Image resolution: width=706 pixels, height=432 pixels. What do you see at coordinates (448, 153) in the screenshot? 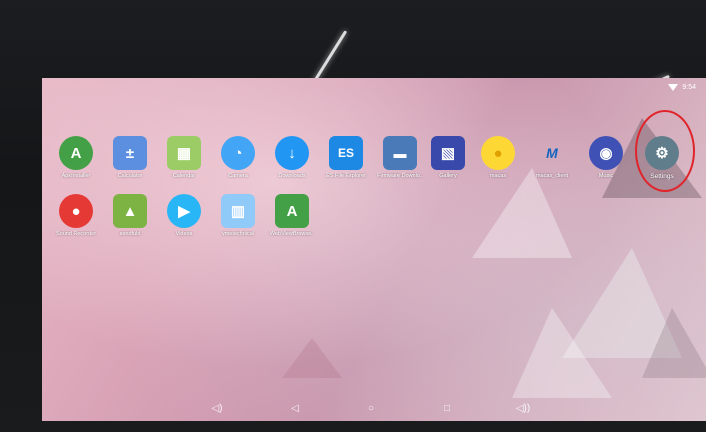
I see `gallery-icon: ▧` at bounding box center [448, 153].